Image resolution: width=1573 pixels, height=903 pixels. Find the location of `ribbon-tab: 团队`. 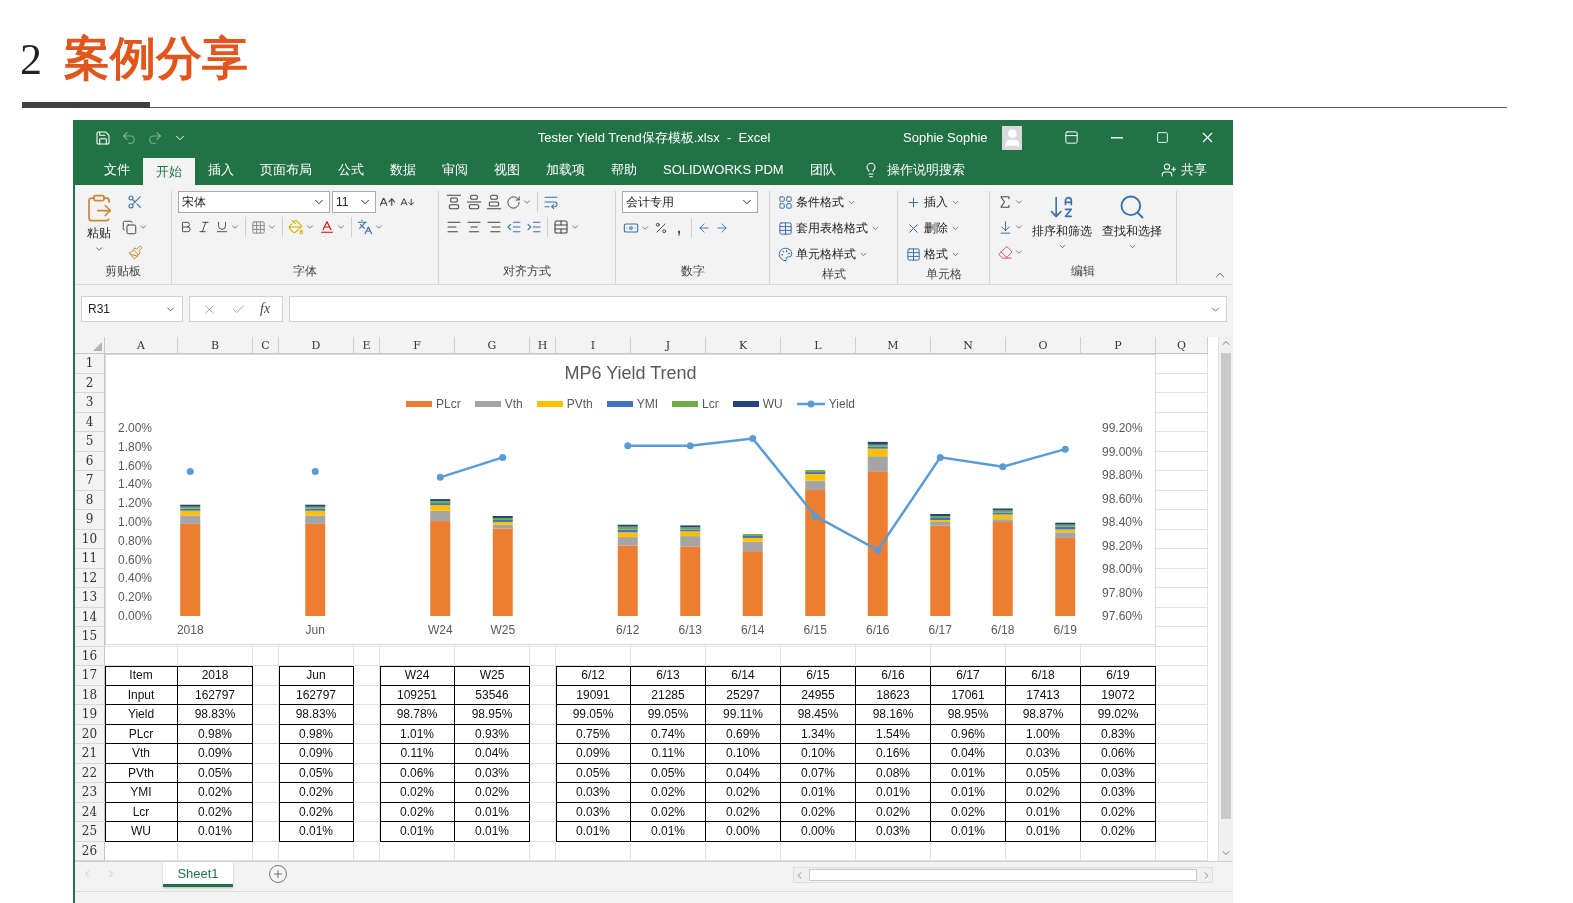

ribbon-tab: 团队 is located at coordinates (822, 169).